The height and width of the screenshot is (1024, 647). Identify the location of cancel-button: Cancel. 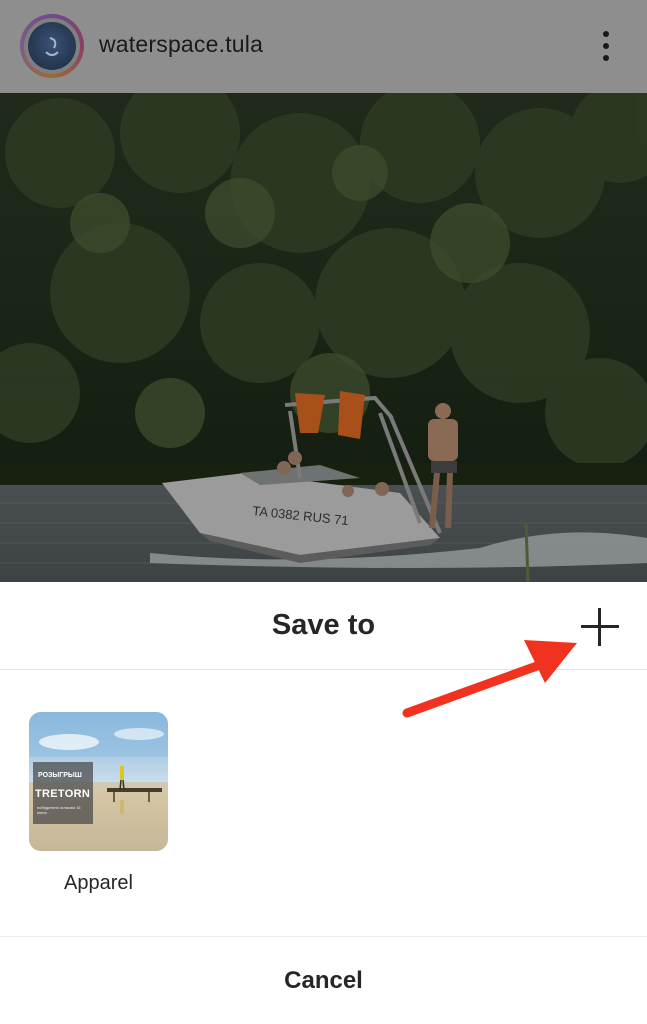
(323, 981).